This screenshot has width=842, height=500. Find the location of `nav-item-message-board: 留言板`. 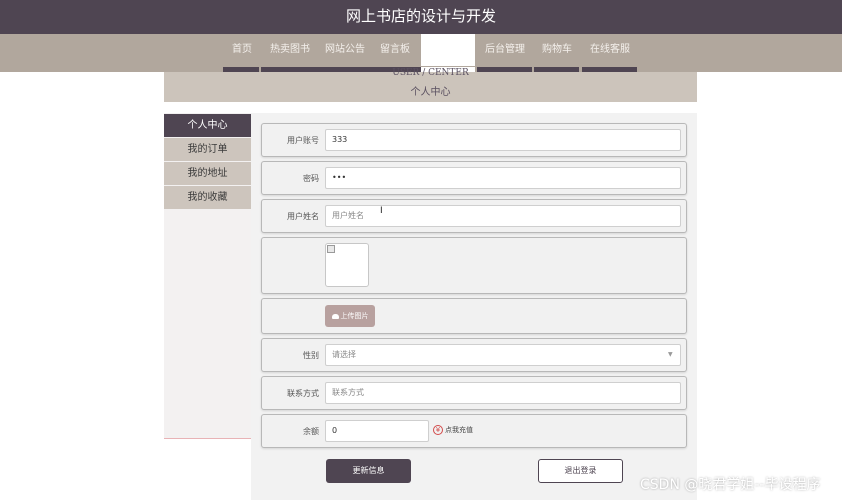

nav-item-message-board: 留言板 is located at coordinates (395, 50).